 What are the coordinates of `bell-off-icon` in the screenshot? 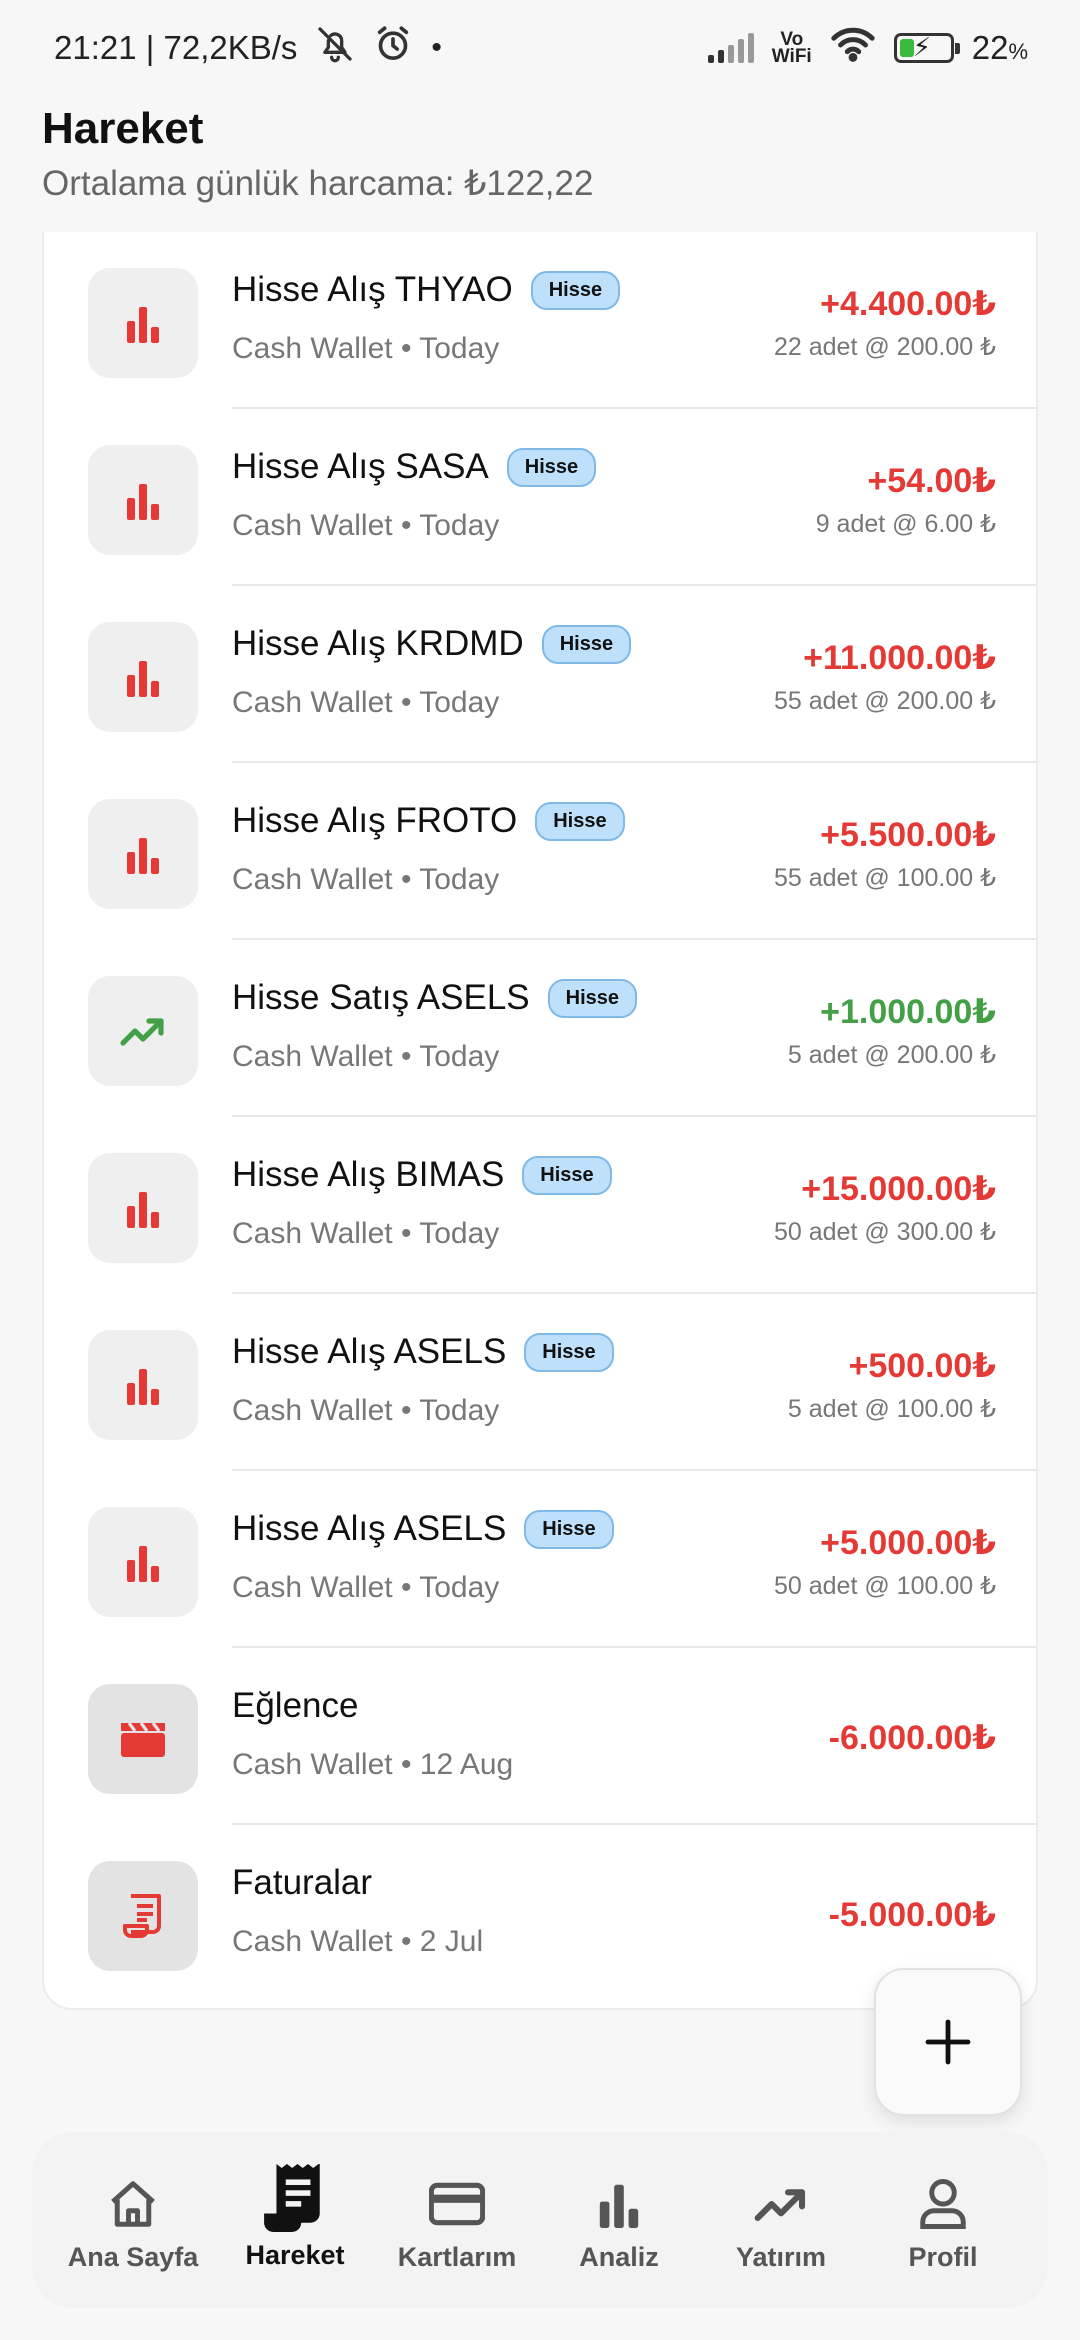 It's located at (335, 48).